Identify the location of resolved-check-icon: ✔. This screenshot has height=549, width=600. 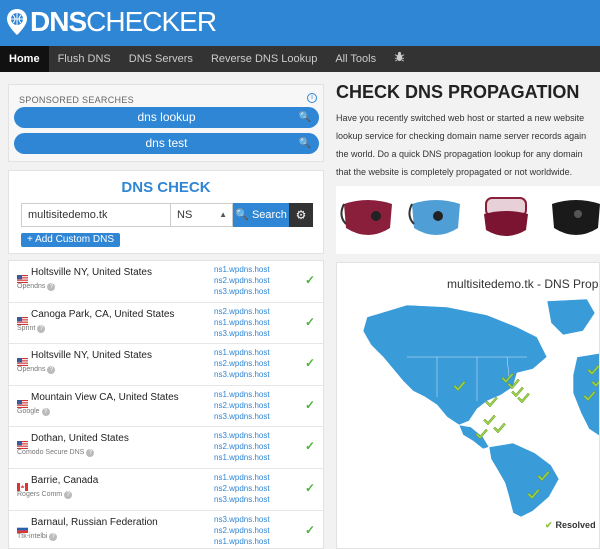
(549, 525).